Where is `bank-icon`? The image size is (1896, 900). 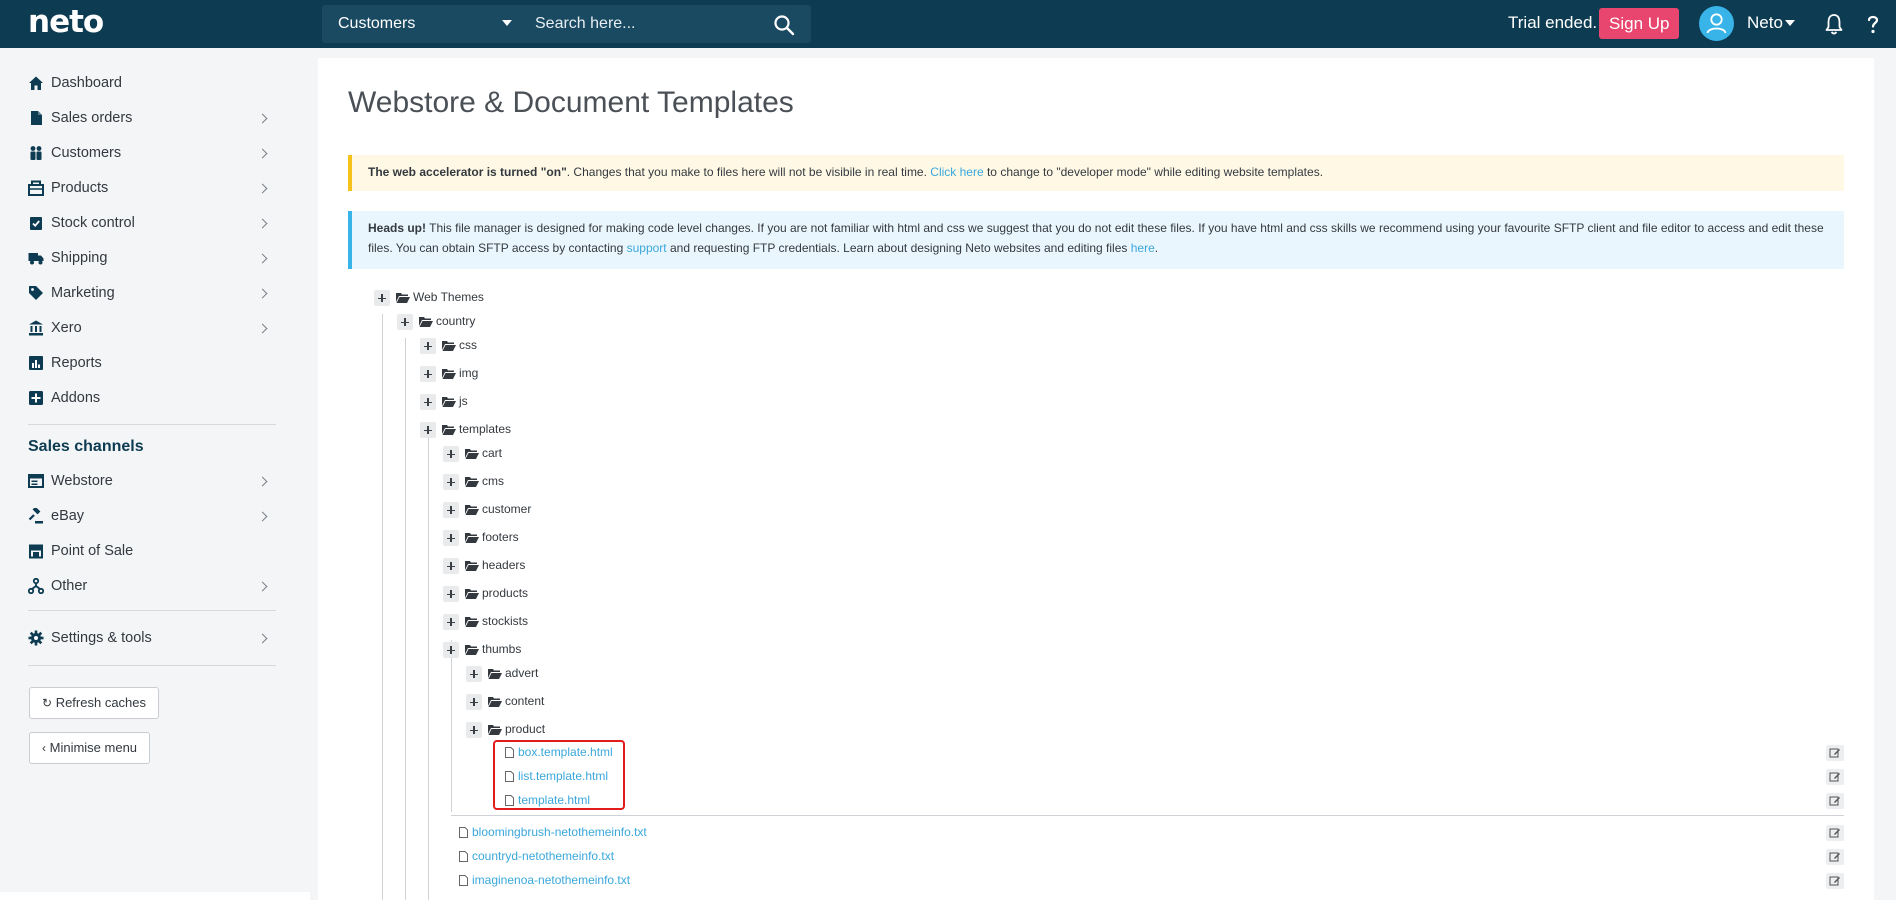 bank-icon is located at coordinates (36, 328).